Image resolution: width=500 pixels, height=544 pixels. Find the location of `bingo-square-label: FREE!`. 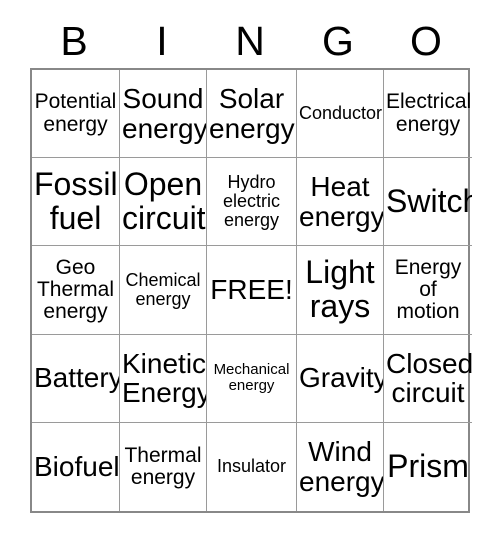

bingo-square-label: FREE! is located at coordinates (251, 290).